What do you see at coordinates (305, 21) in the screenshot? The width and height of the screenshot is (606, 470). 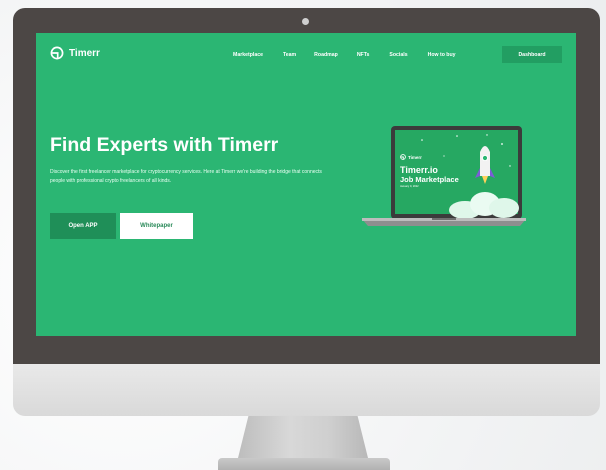 I see `monitor-camera` at bounding box center [305, 21].